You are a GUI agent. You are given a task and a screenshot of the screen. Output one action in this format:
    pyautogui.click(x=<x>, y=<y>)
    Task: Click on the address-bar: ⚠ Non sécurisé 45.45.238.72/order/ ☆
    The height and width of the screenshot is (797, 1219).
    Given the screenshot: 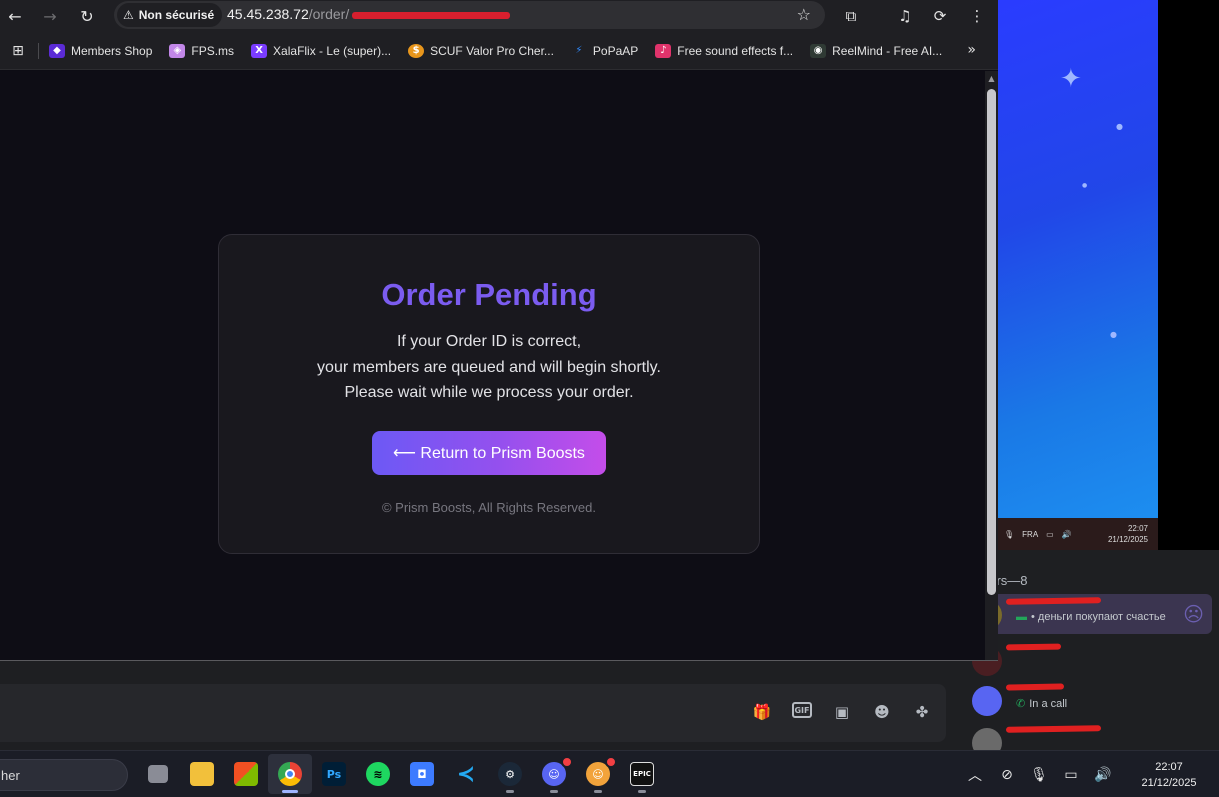 What is the action you would take?
    pyautogui.click(x=469, y=15)
    